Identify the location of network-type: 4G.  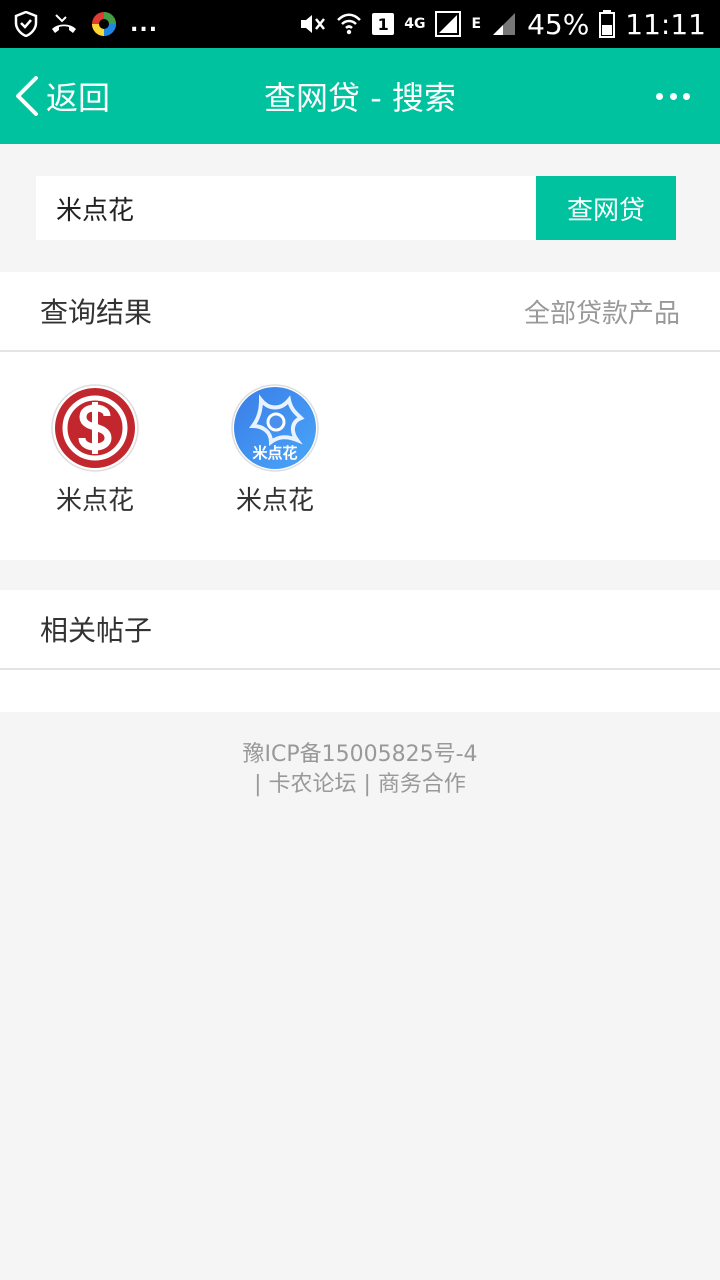
(415, 24).